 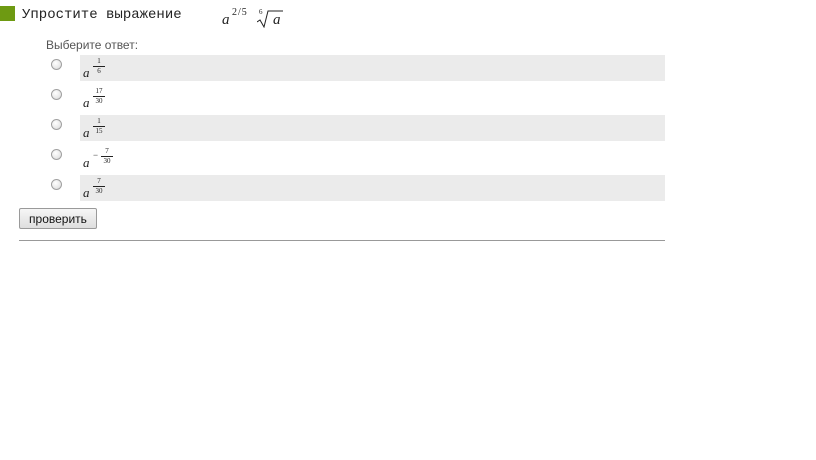 What do you see at coordinates (99, 126) in the screenshot?
I see `option-exponent-fraction: 1 15` at bounding box center [99, 126].